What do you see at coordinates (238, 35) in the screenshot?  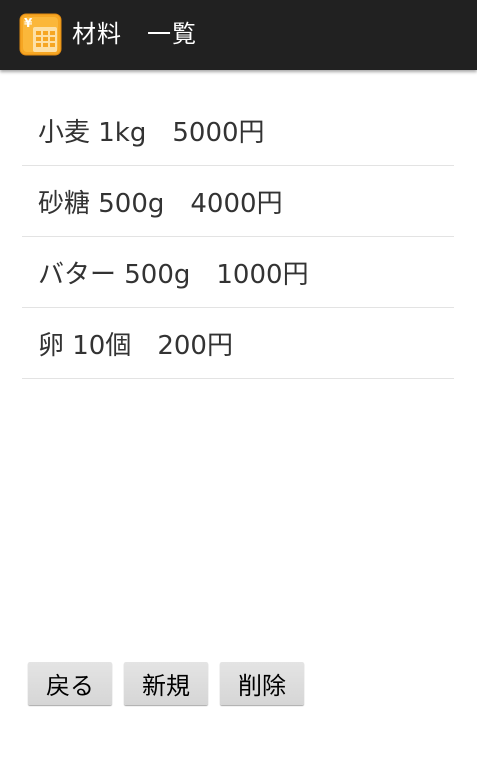 I see `action-bar: ¥ 材料 一覧` at bounding box center [238, 35].